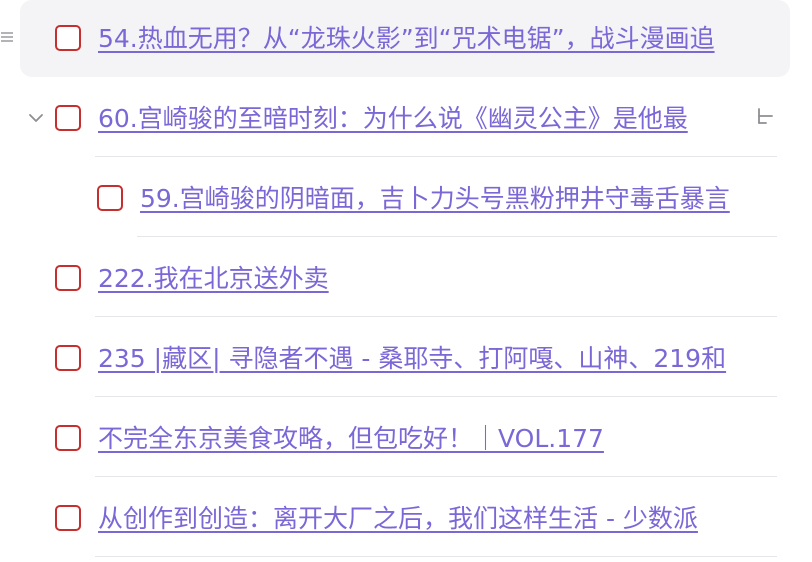 This screenshot has width=812, height=562. Describe the element at coordinates (438, 519) in the screenshot. I see `task-title-link: 从创作到创造：离开大厂之后，我们这样生活 - 少数派` at that location.